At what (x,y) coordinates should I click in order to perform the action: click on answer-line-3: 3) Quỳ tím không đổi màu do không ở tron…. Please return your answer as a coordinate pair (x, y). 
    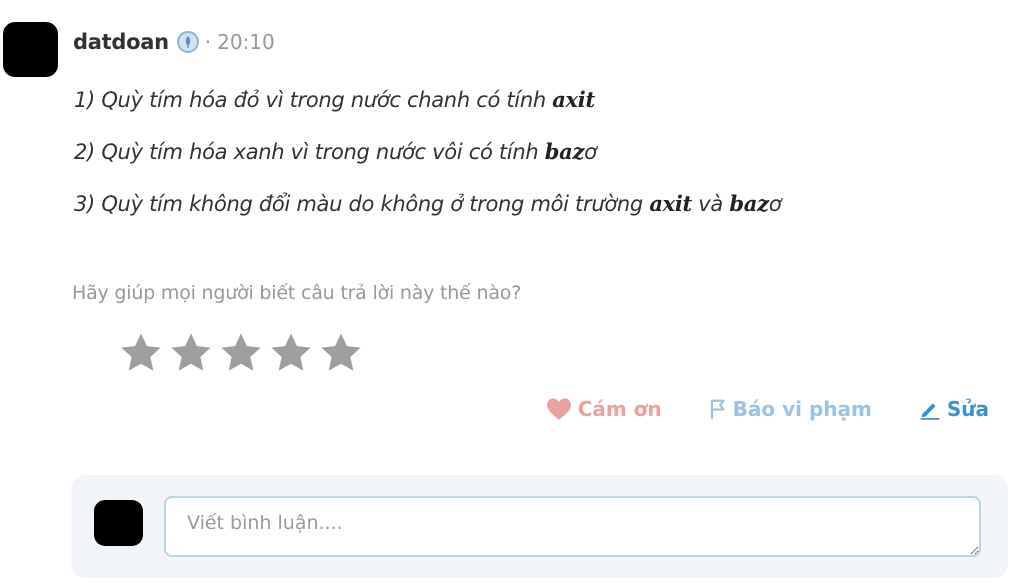
    Looking at the image, I should click on (428, 213).